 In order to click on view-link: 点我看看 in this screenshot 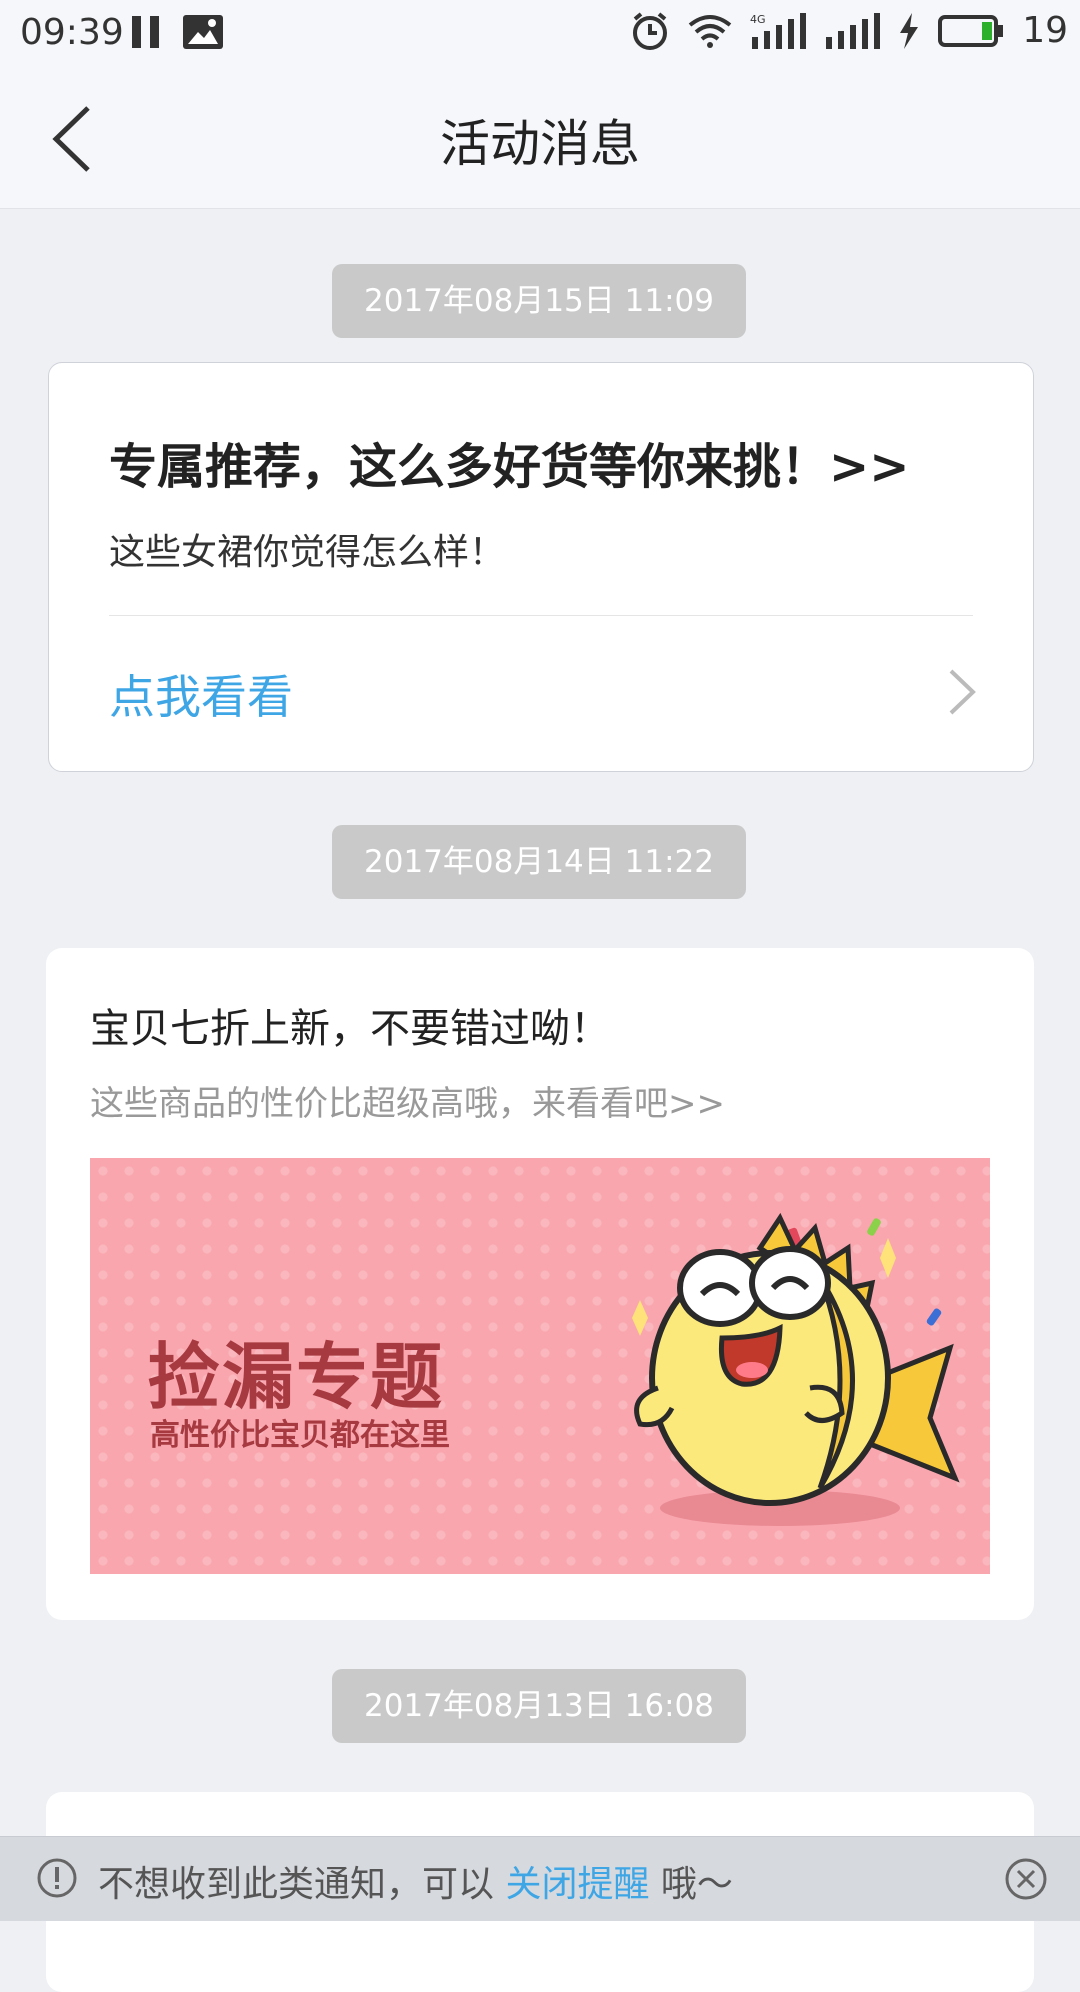, I will do `click(201, 694)`.